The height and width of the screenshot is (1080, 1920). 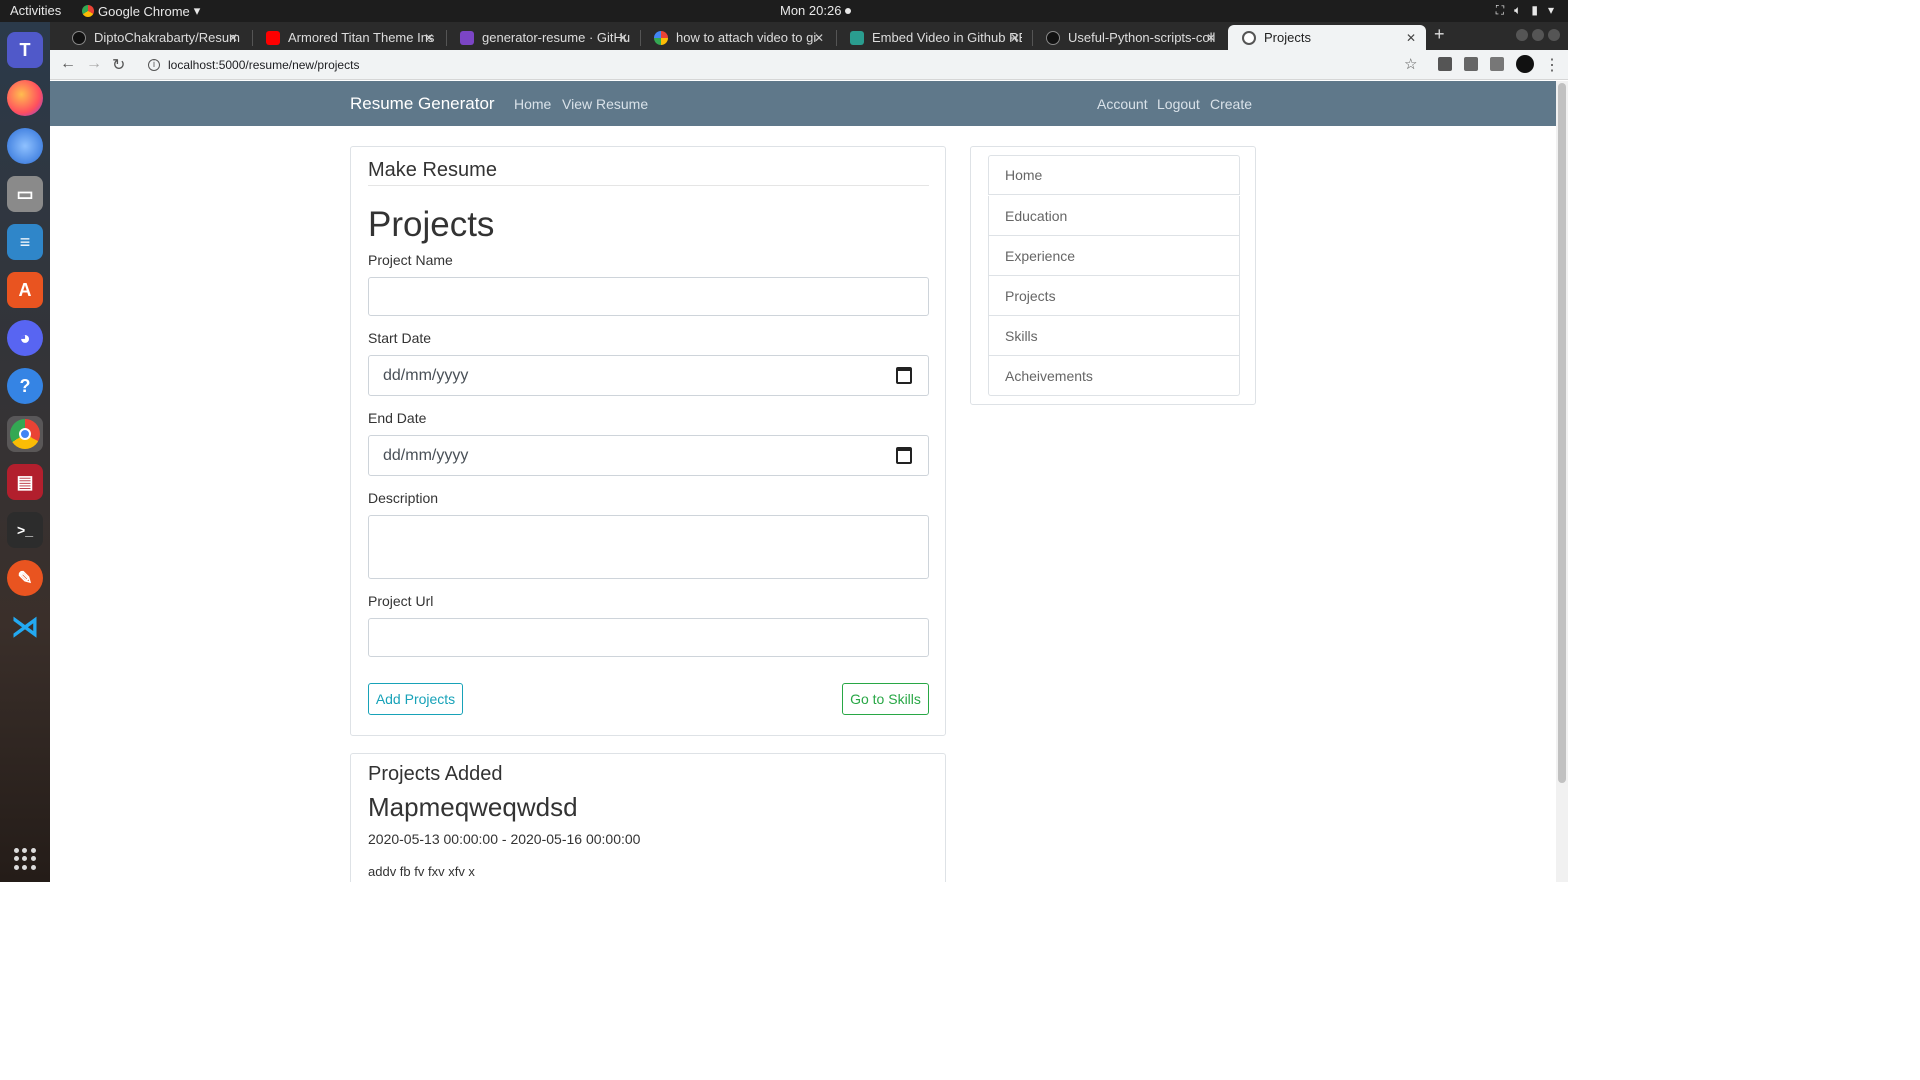 What do you see at coordinates (933, 37) in the screenshot?
I see `browser-tab: Embed Video in Github RE ✕` at bounding box center [933, 37].